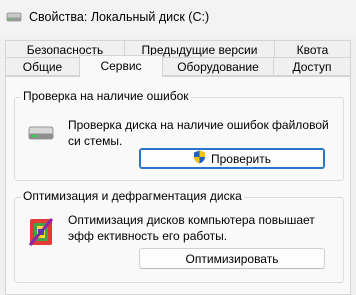  I want to click on window-title: Свойства: Локальный диск (C:), so click(119, 17).